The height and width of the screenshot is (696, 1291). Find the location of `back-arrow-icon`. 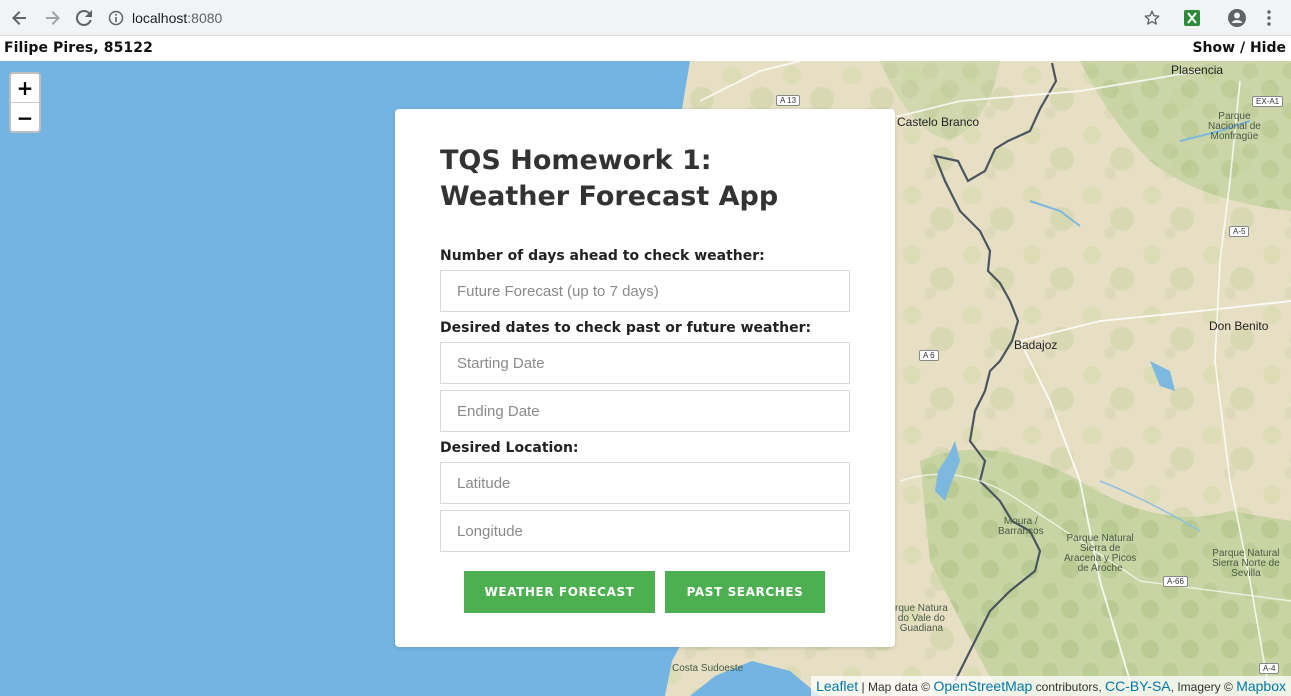

back-arrow-icon is located at coordinates (19, 18).